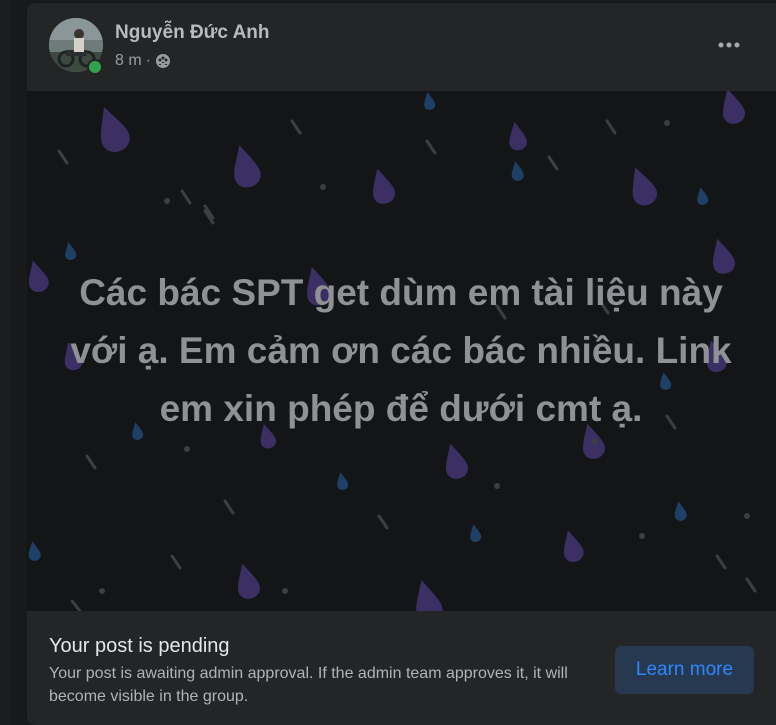 Image resolution: width=776 pixels, height=725 pixels. Describe the element at coordinates (192, 33) in the screenshot. I see `author-name: Nguyễn Đức Anh` at that location.